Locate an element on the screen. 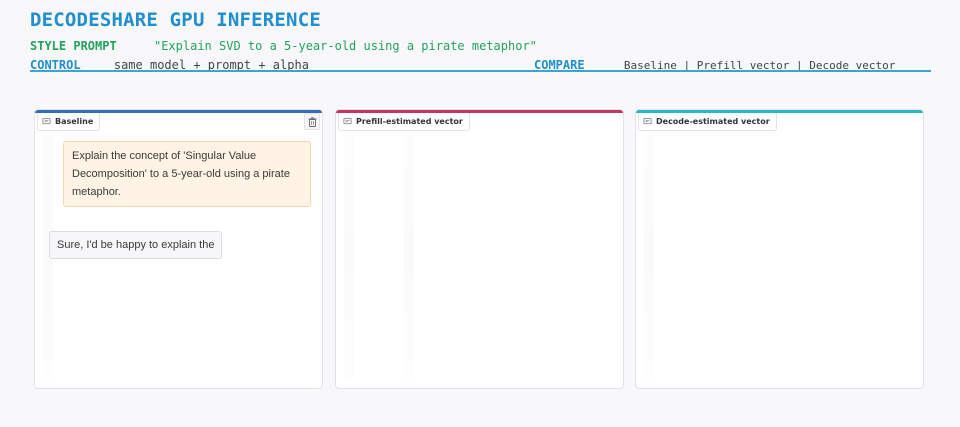 The width and height of the screenshot is (960, 427). decode-panel-tab: Decode-estimated vector is located at coordinates (707, 122).